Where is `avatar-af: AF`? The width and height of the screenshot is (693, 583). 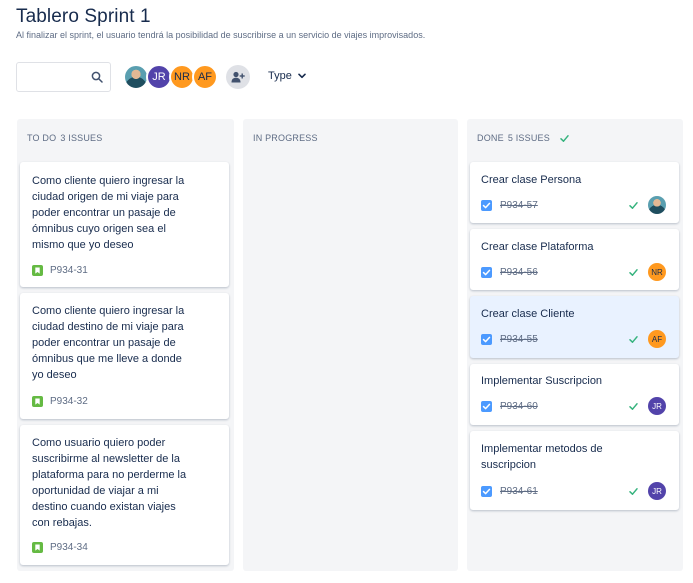 avatar-af: AF is located at coordinates (205, 77).